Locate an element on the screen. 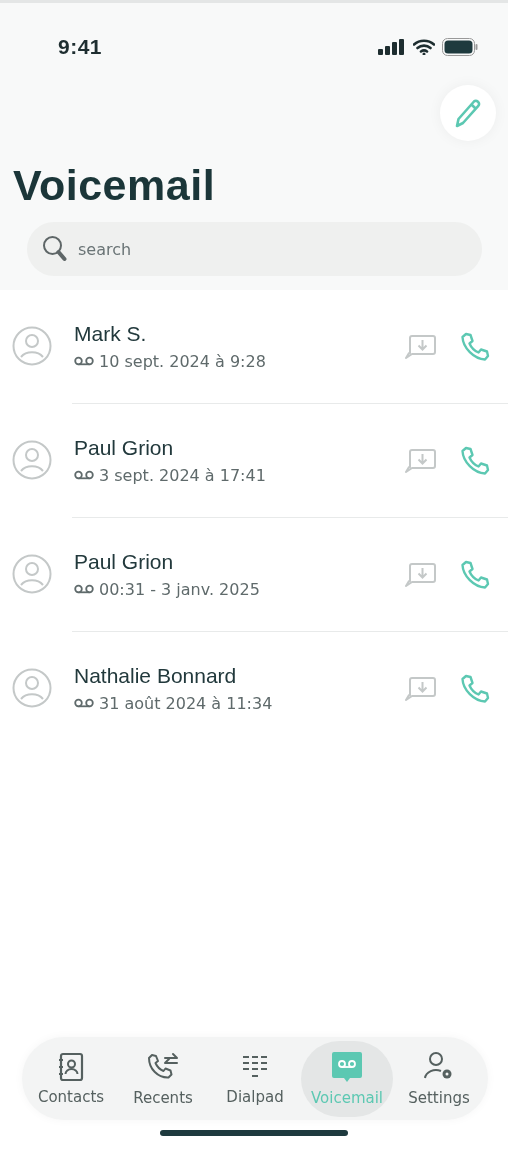  tab: Contacts is located at coordinates (71, 1078).